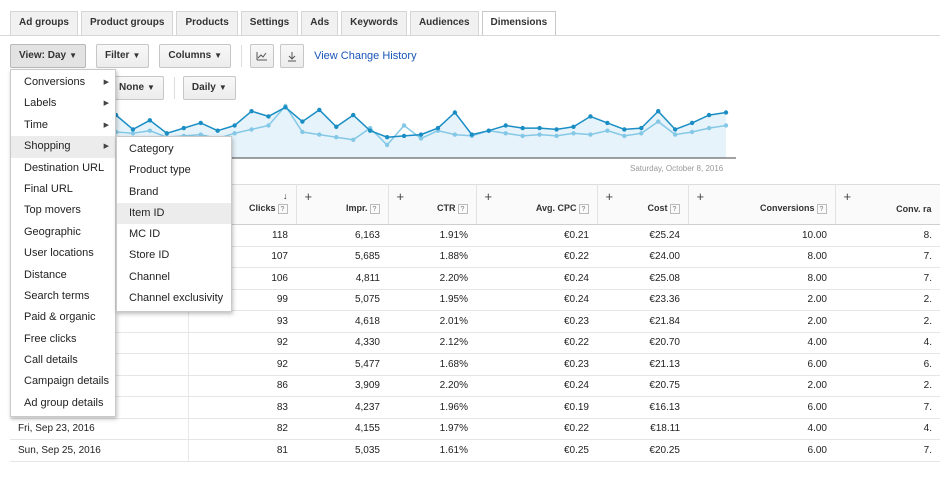 Image resolution: width=940 pixels, height=483 pixels. What do you see at coordinates (342, 364) in the screenshot?
I see `row-value-cell: 5,477` at bounding box center [342, 364].